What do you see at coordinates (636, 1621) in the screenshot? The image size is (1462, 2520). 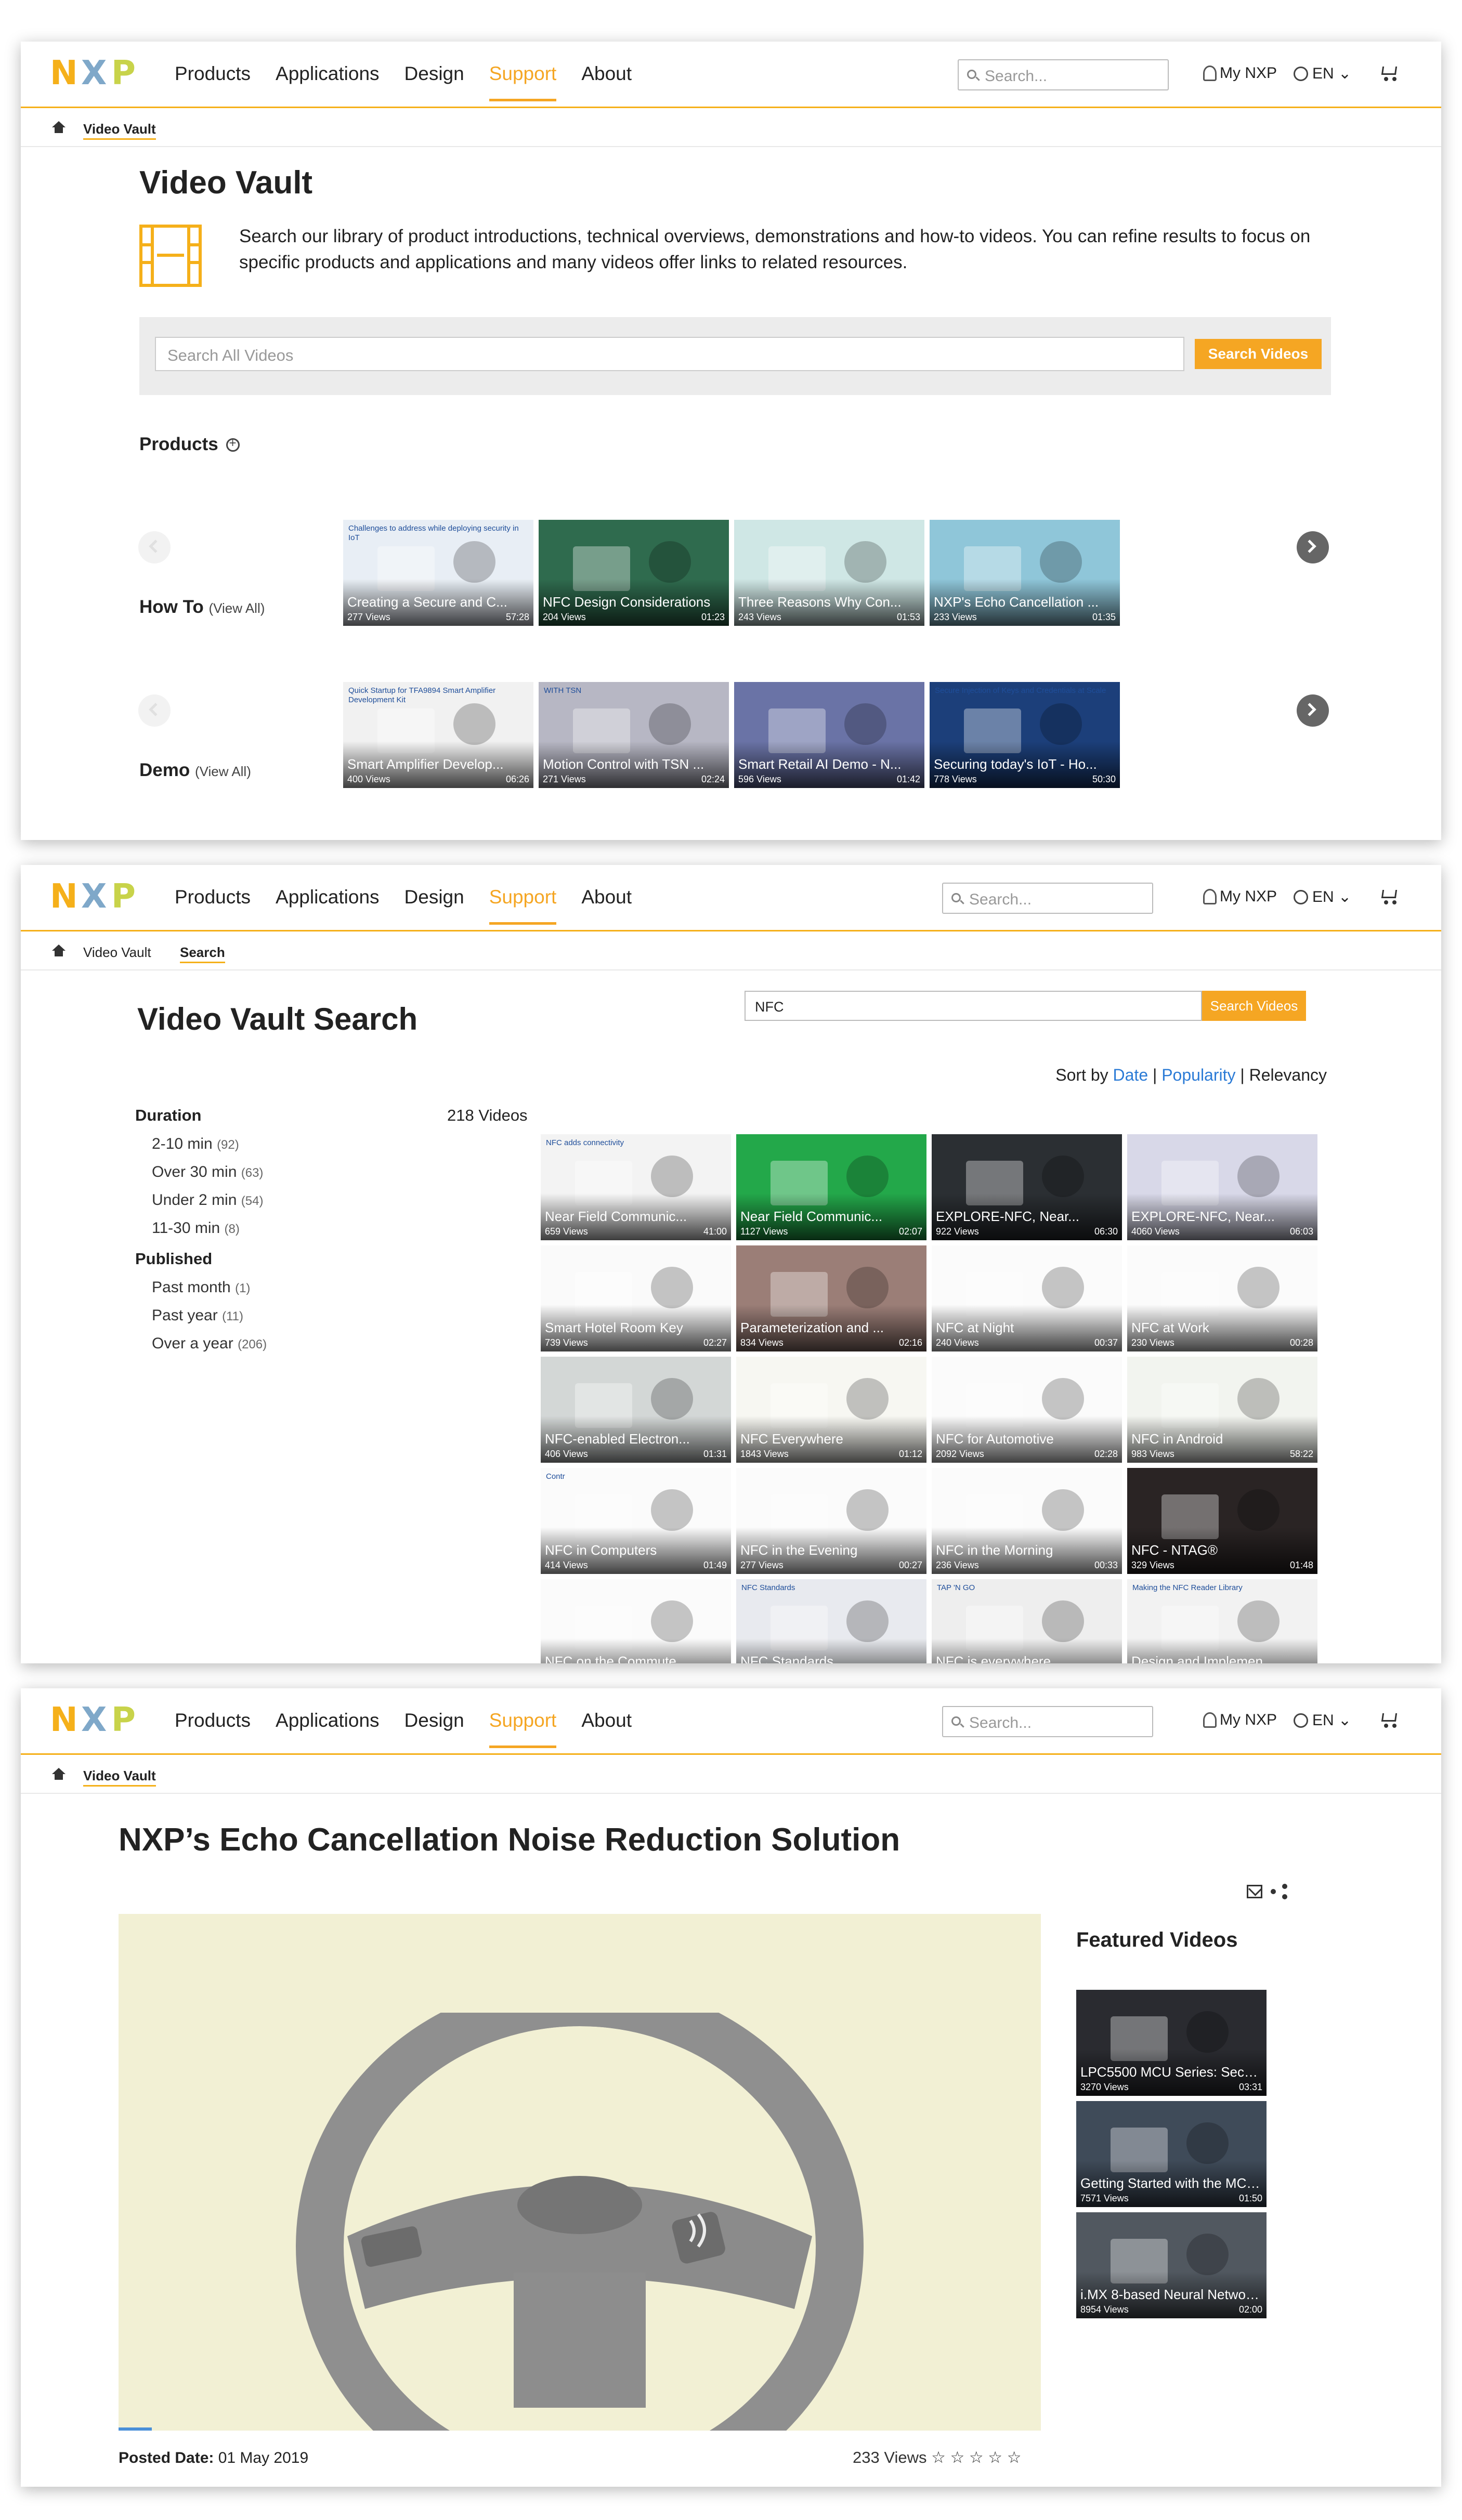 I see `video-thumbnail: NFC on the Commute` at bounding box center [636, 1621].